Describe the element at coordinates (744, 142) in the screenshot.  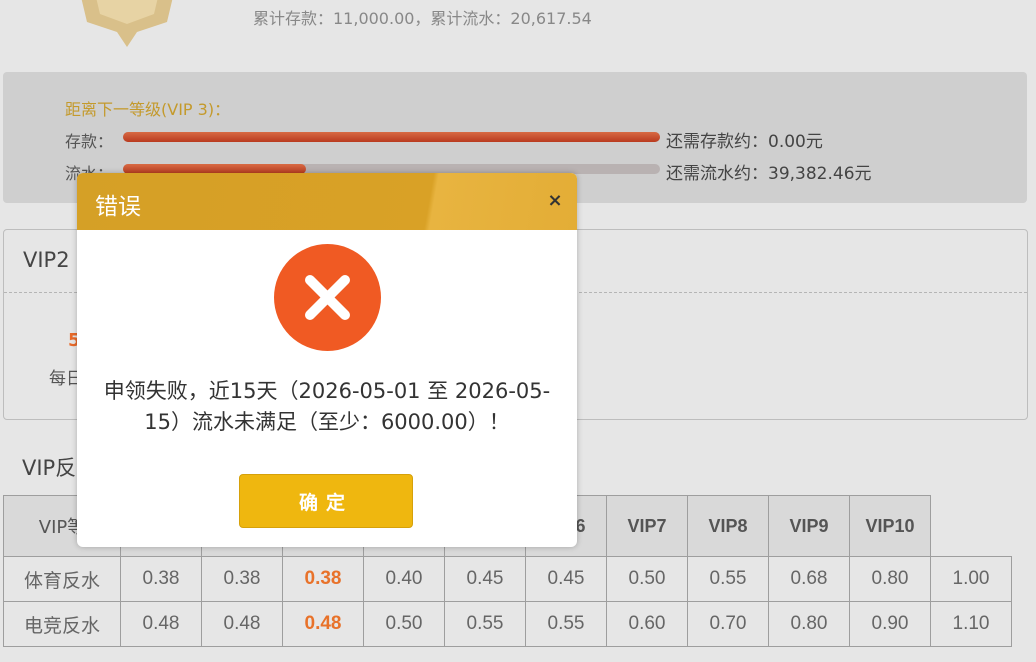
I see `deposit-need-text: 还需存款约：0.00元` at that location.